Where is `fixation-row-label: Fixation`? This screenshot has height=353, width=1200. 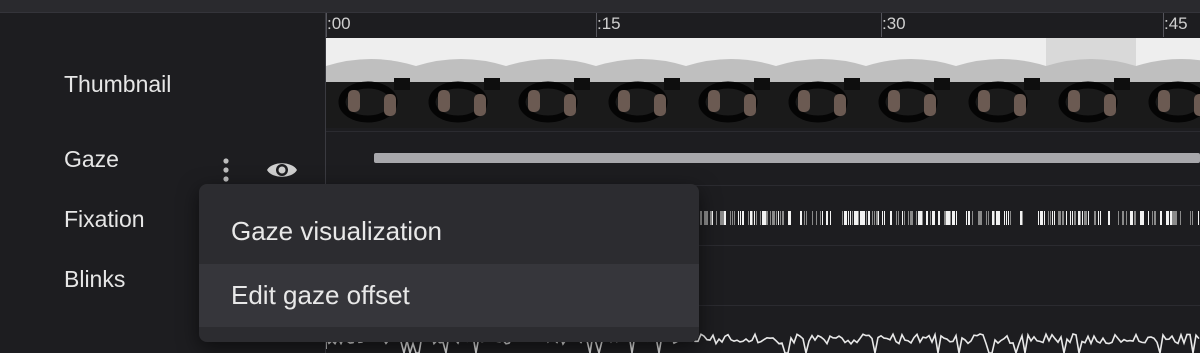
fixation-row-label: Fixation is located at coordinates (104, 219).